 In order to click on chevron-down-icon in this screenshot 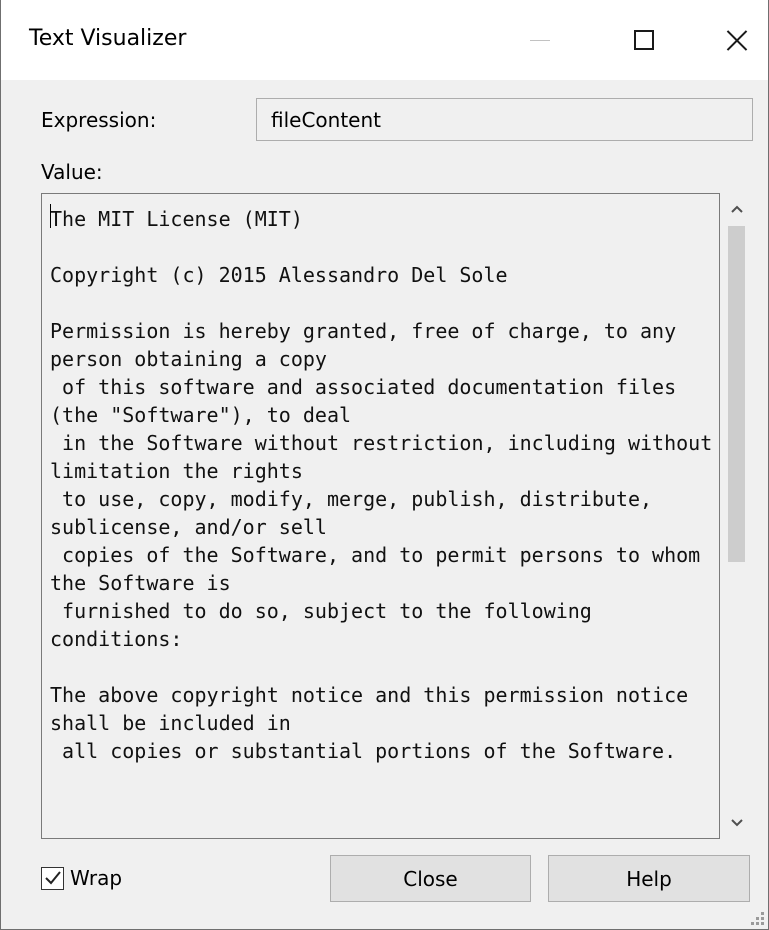, I will do `click(736, 823)`.